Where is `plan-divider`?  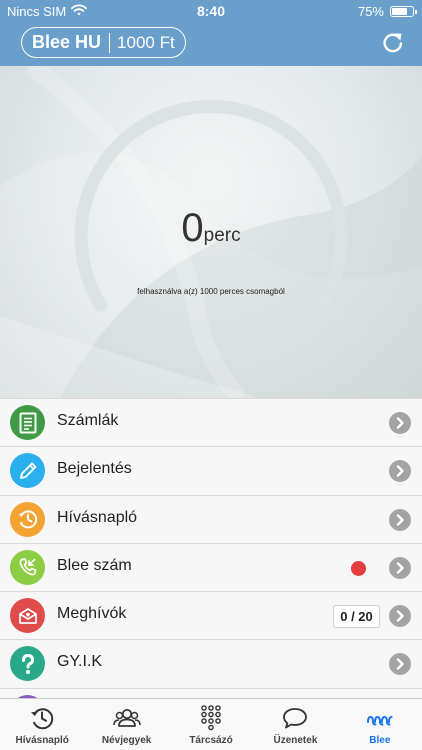
plan-divider is located at coordinates (110, 42).